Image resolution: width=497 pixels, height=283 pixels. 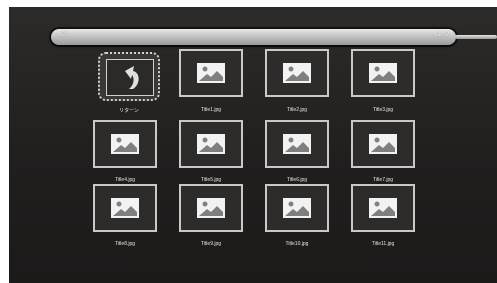 I want to click on tile-label-title7: Title7.jpg, so click(x=383, y=180).